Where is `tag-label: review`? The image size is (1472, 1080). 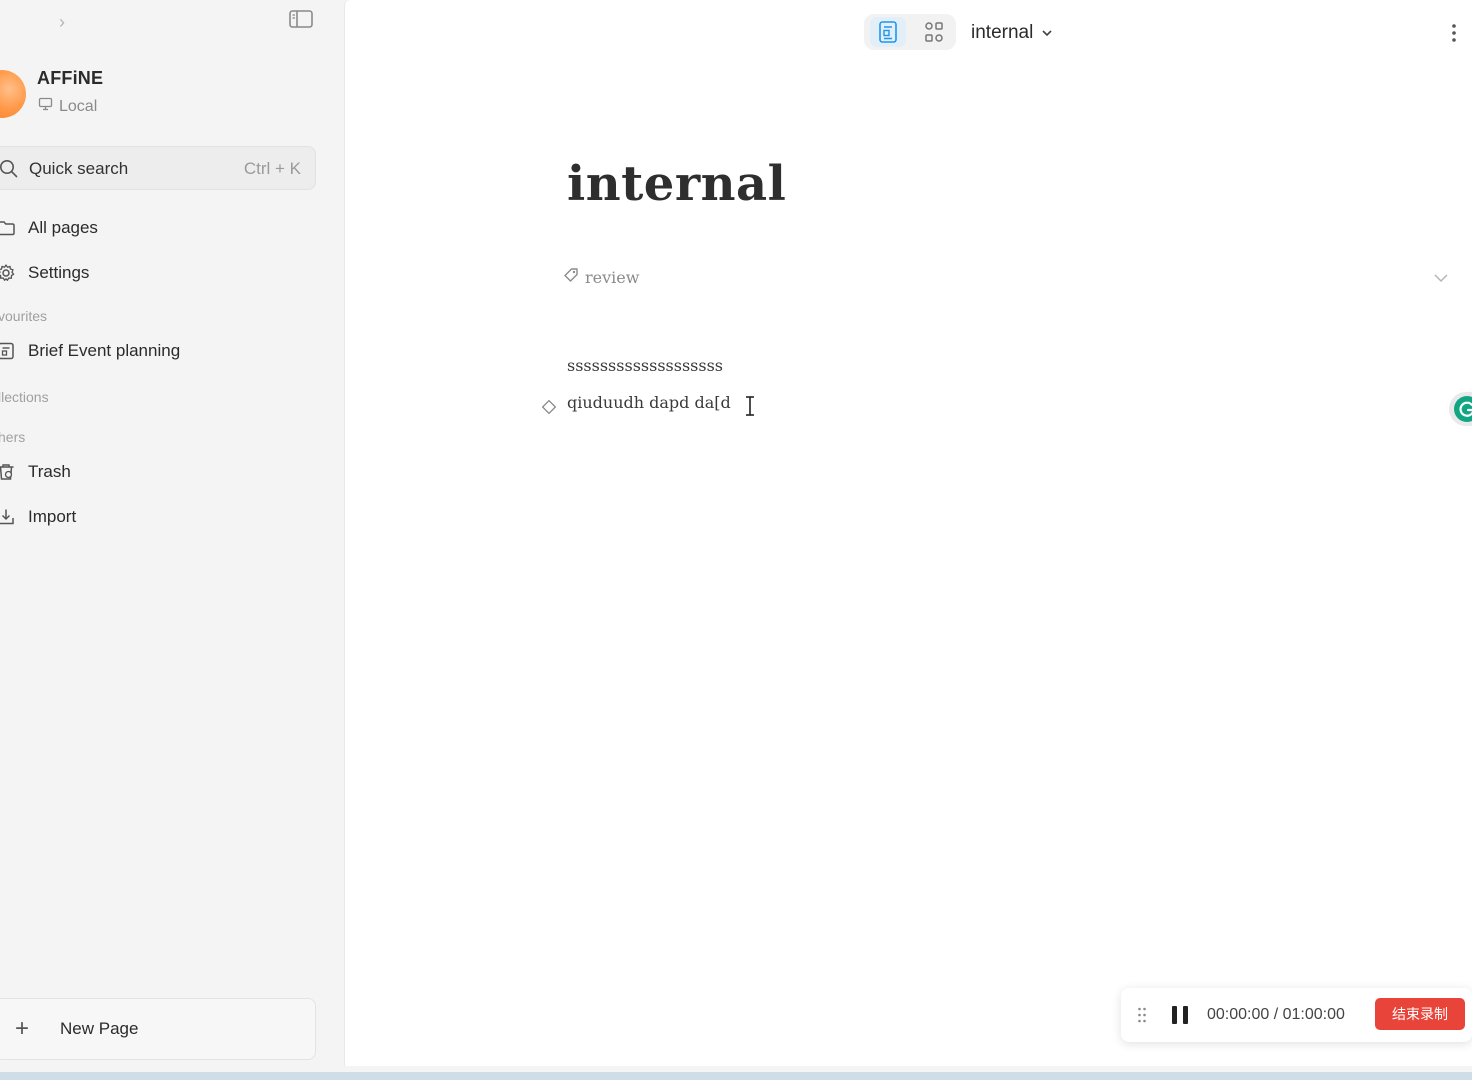
tag-label: review is located at coordinates (612, 277).